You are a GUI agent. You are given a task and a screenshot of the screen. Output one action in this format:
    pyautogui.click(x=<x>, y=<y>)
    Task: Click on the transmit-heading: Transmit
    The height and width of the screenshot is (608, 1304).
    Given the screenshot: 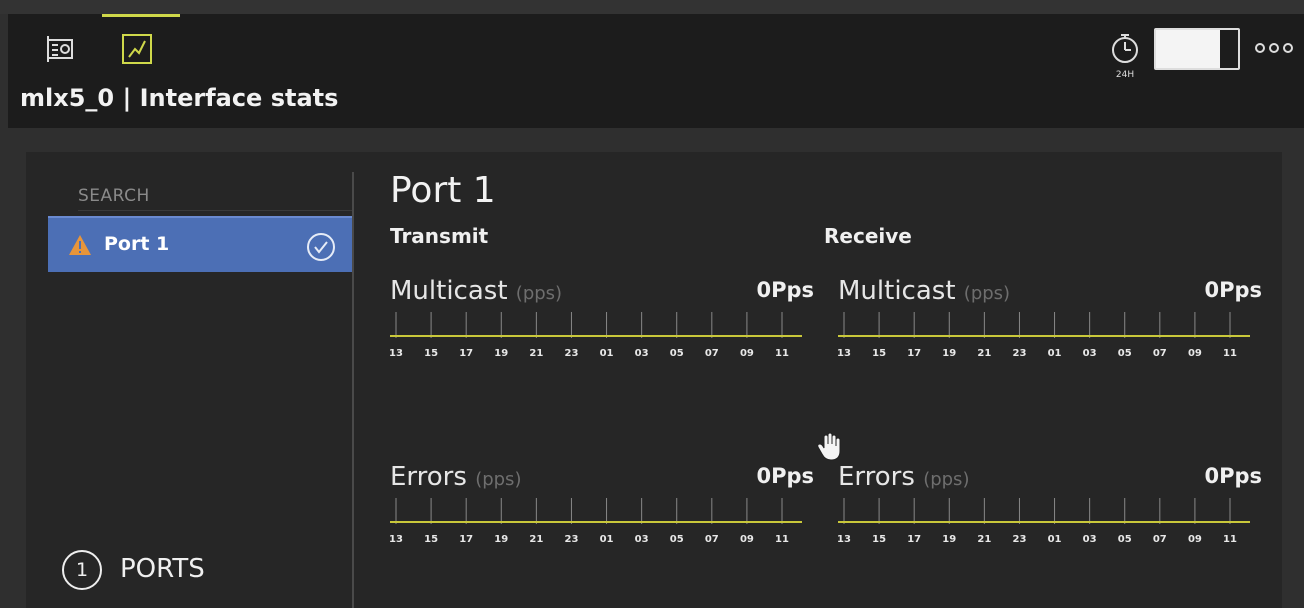 What is the action you would take?
    pyautogui.click(x=439, y=236)
    